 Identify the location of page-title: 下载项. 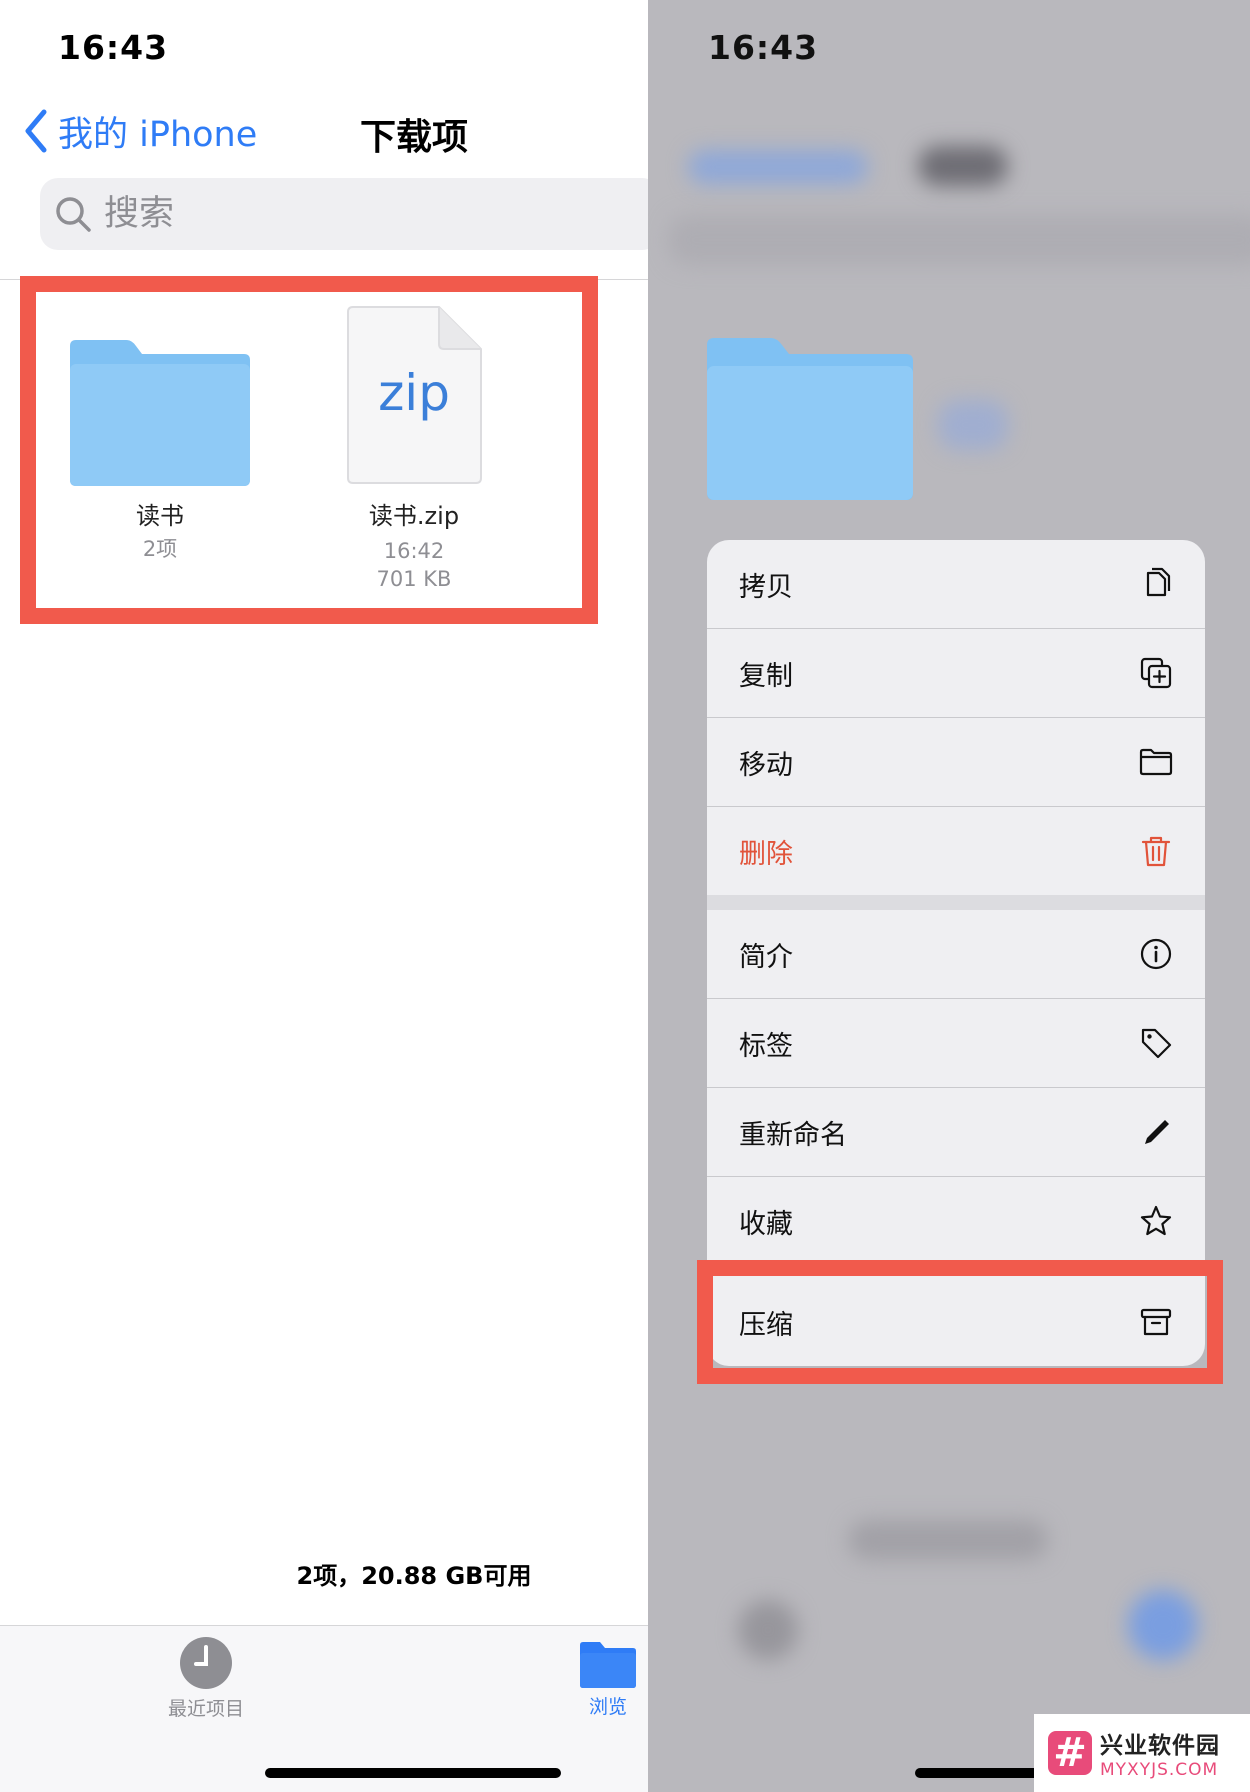
(414, 137).